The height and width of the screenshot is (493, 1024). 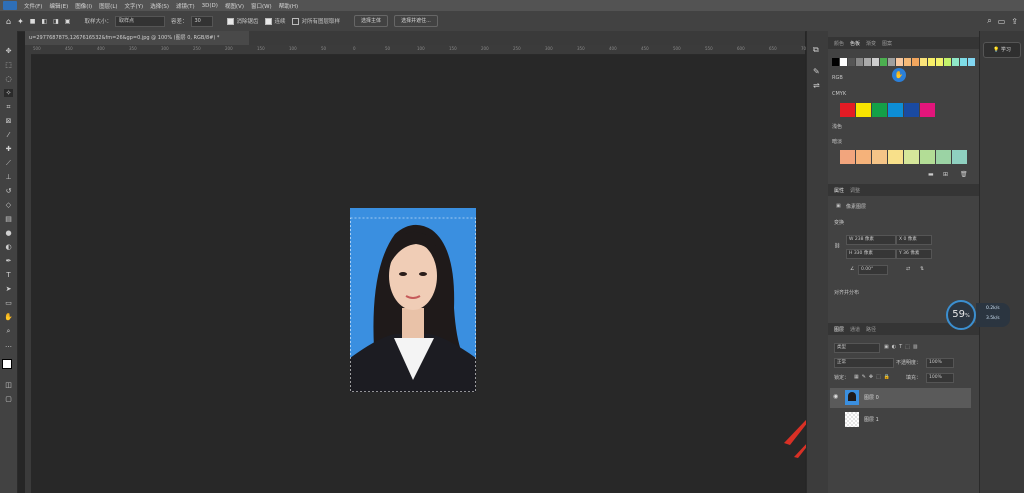 I want to click on intersect-selection-icon: ▣, so click(x=68, y=21).